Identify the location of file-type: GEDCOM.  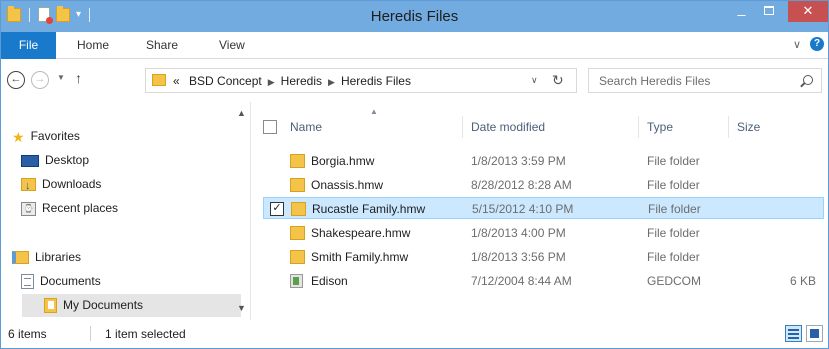
(674, 281).